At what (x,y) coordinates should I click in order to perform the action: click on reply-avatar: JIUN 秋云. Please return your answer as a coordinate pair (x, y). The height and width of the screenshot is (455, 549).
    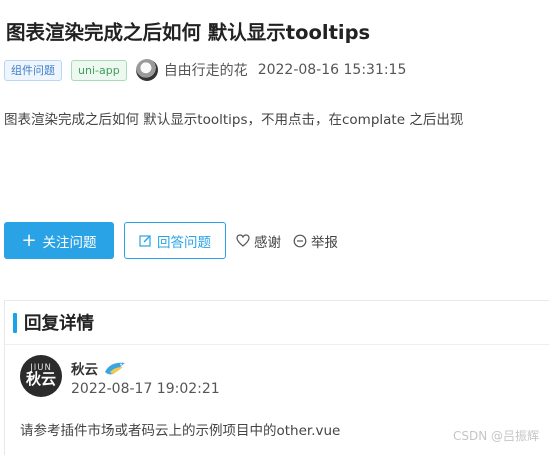
    Looking at the image, I should click on (41, 376).